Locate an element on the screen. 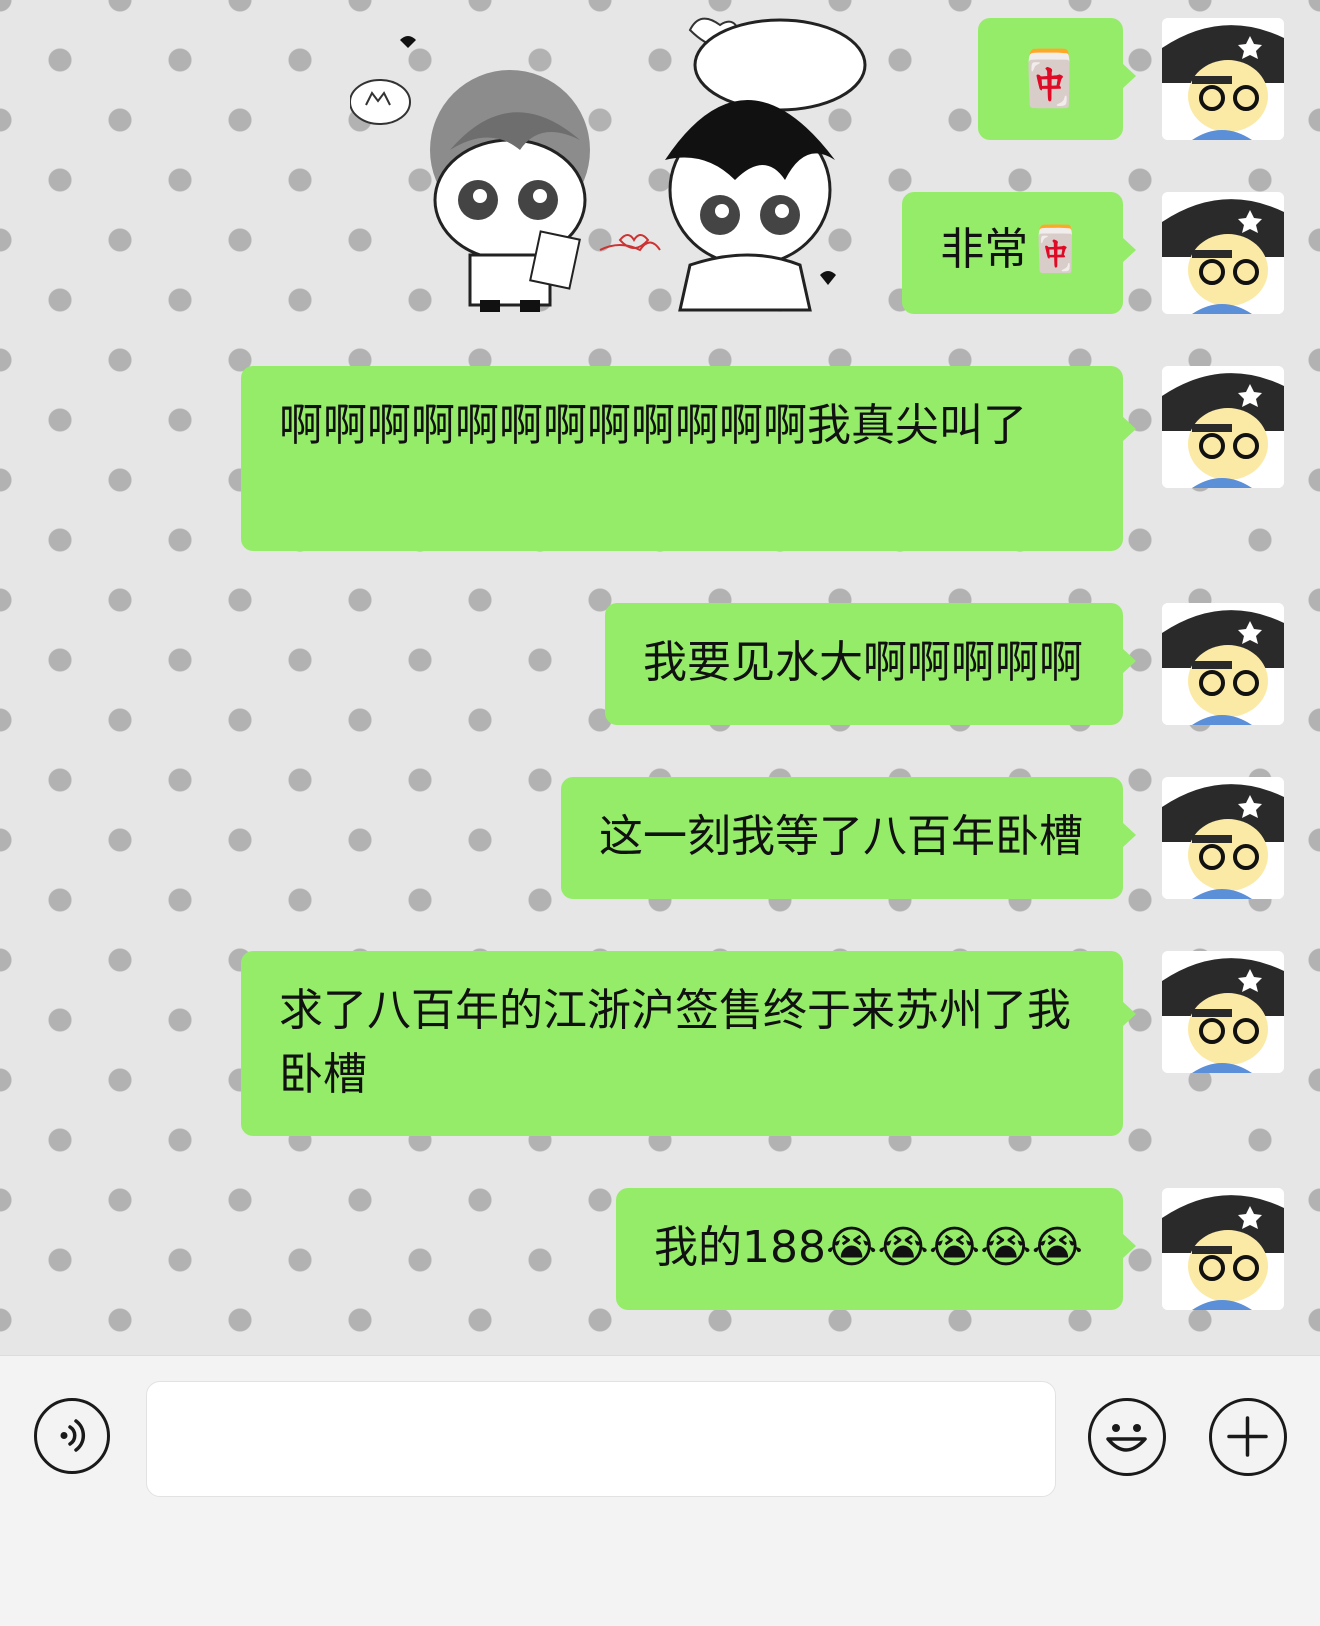 This screenshot has height=1626, width=1320. plus-icon is located at coordinates (1247, 1436).